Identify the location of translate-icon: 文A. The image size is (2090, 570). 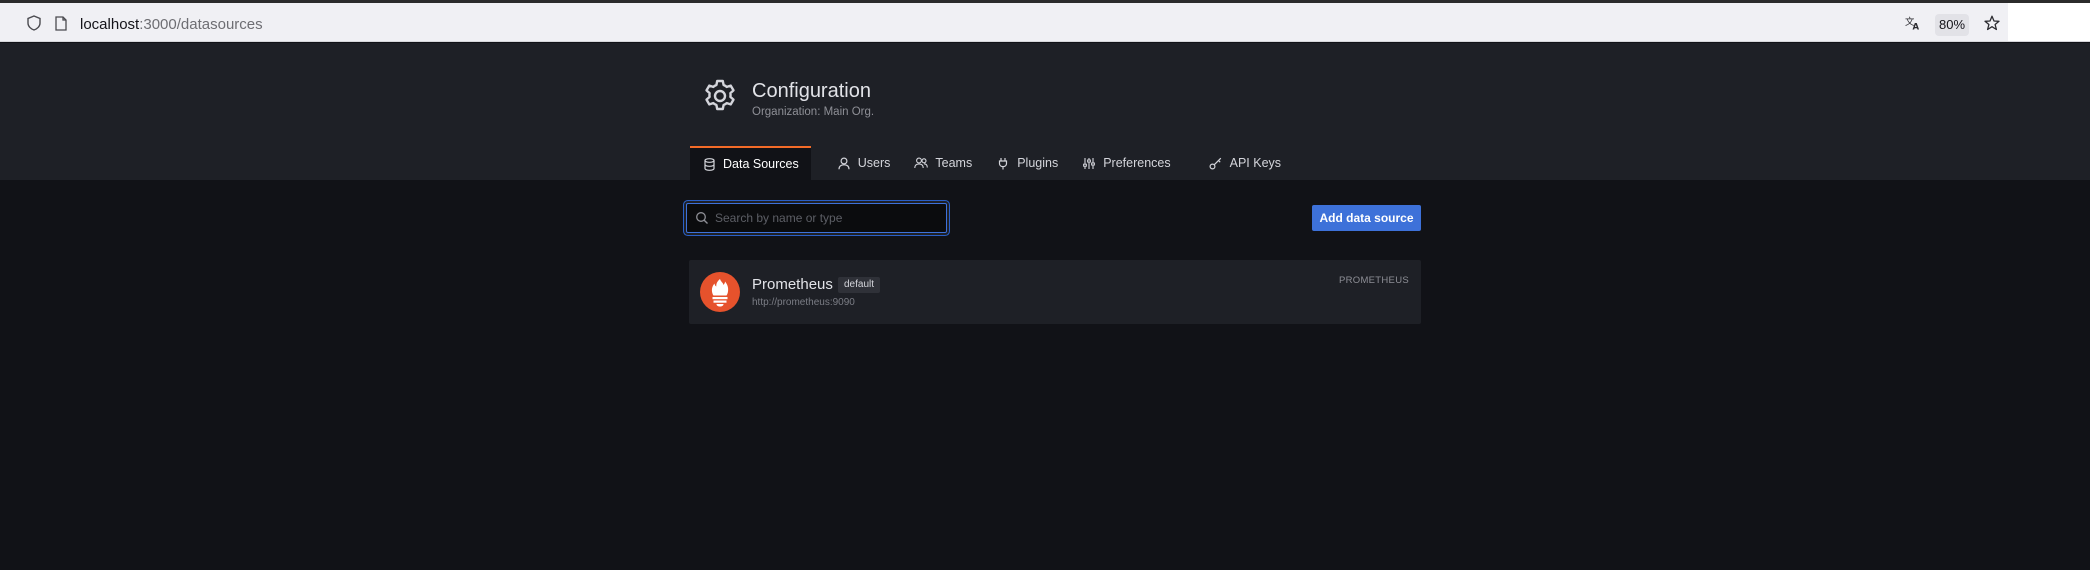
(1913, 23).